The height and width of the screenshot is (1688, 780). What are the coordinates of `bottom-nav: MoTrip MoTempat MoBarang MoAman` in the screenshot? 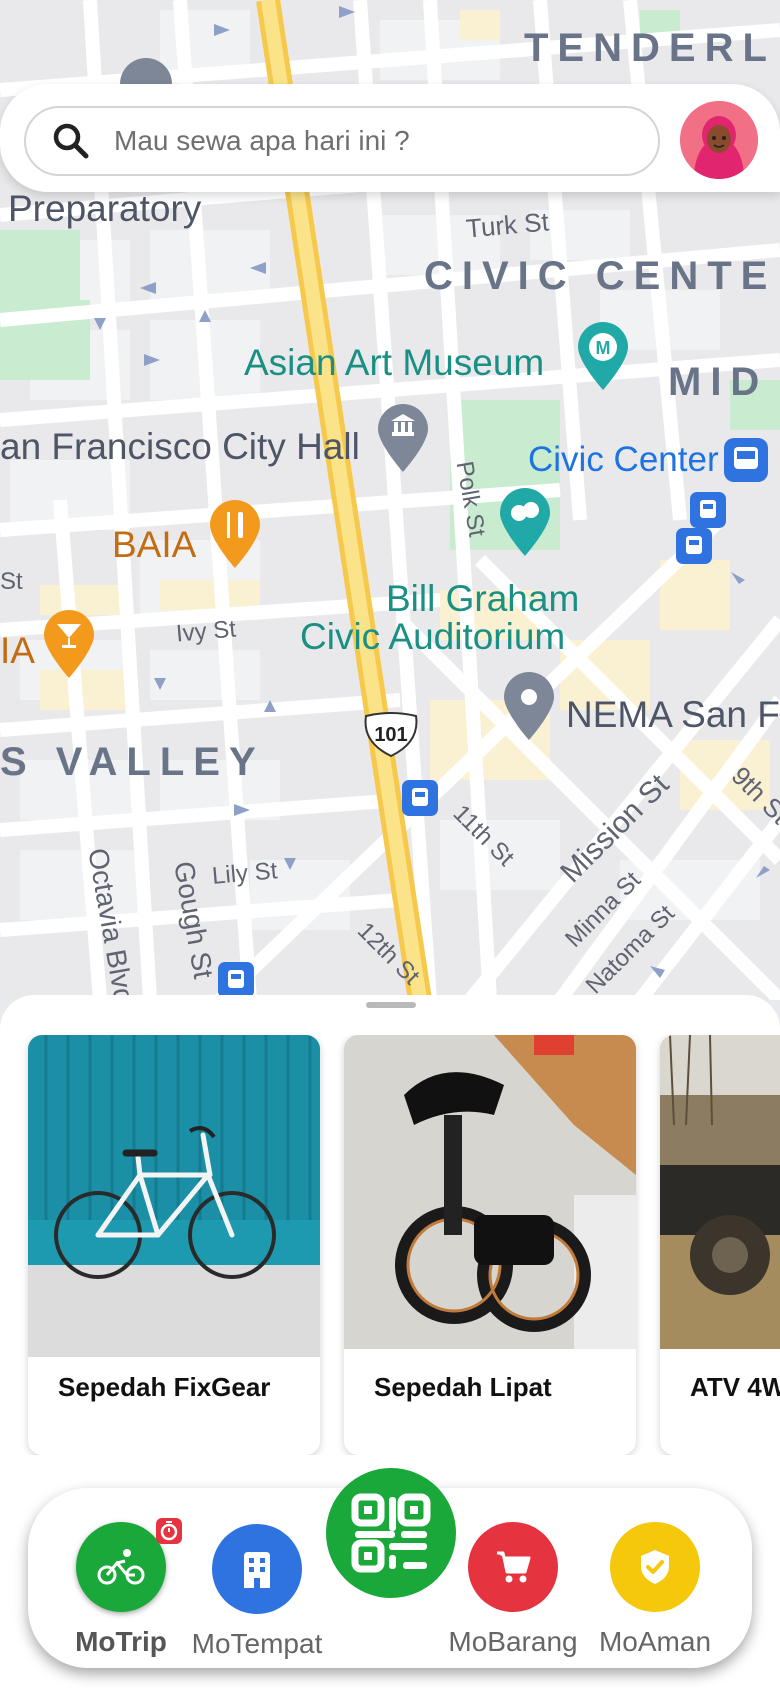 It's located at (390, 1568).